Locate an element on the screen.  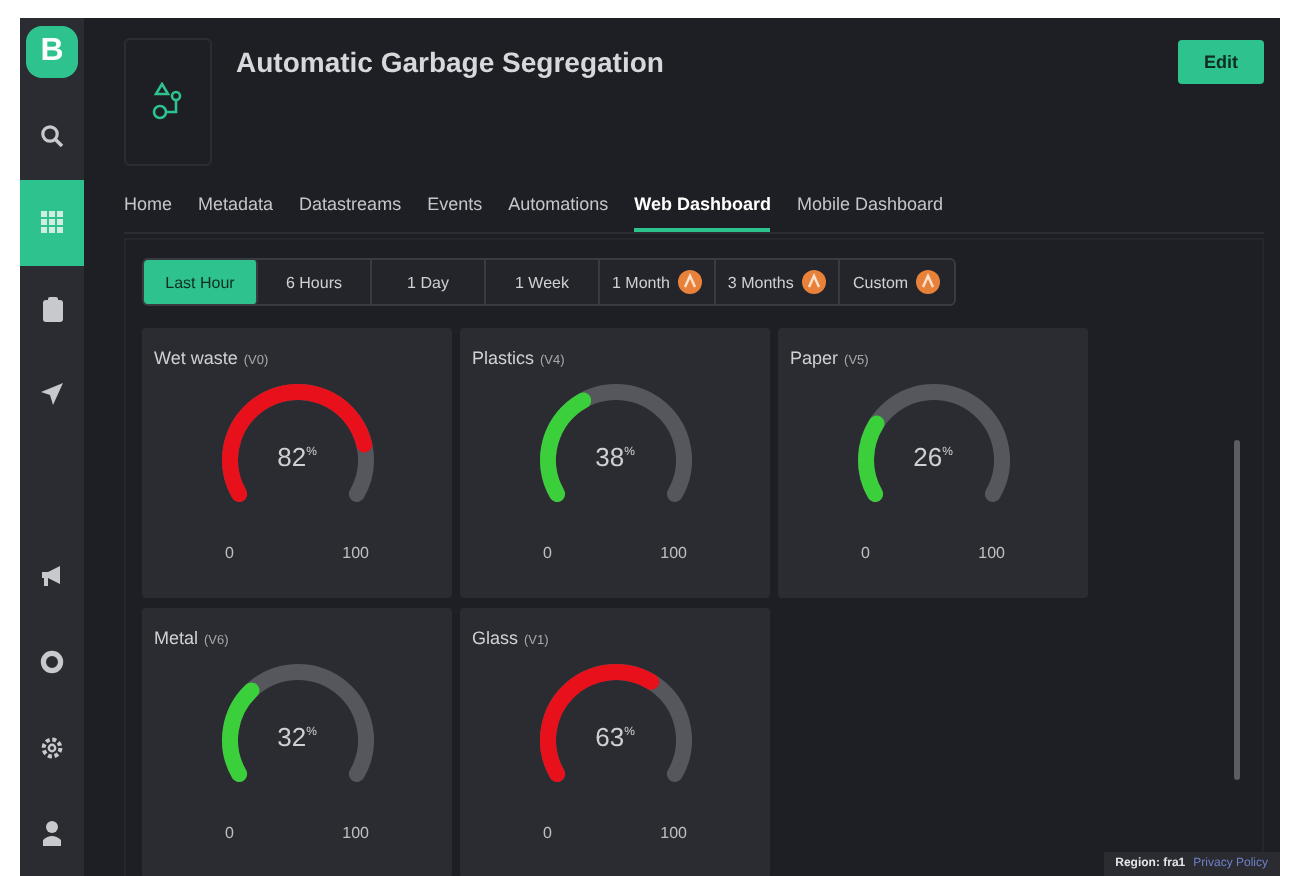
lifebuoy-icon is located at coordinates (52, 661).